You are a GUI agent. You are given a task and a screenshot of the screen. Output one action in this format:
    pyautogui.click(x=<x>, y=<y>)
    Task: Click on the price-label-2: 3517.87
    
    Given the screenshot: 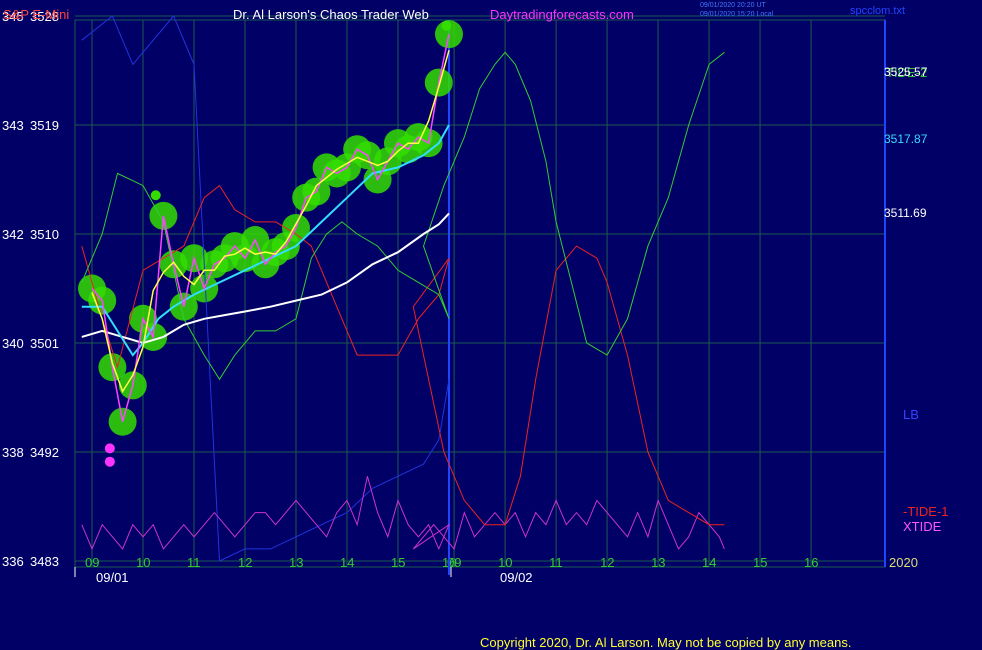 What is the action you would take?
    pyautogui.click(x=906, y=139)
    